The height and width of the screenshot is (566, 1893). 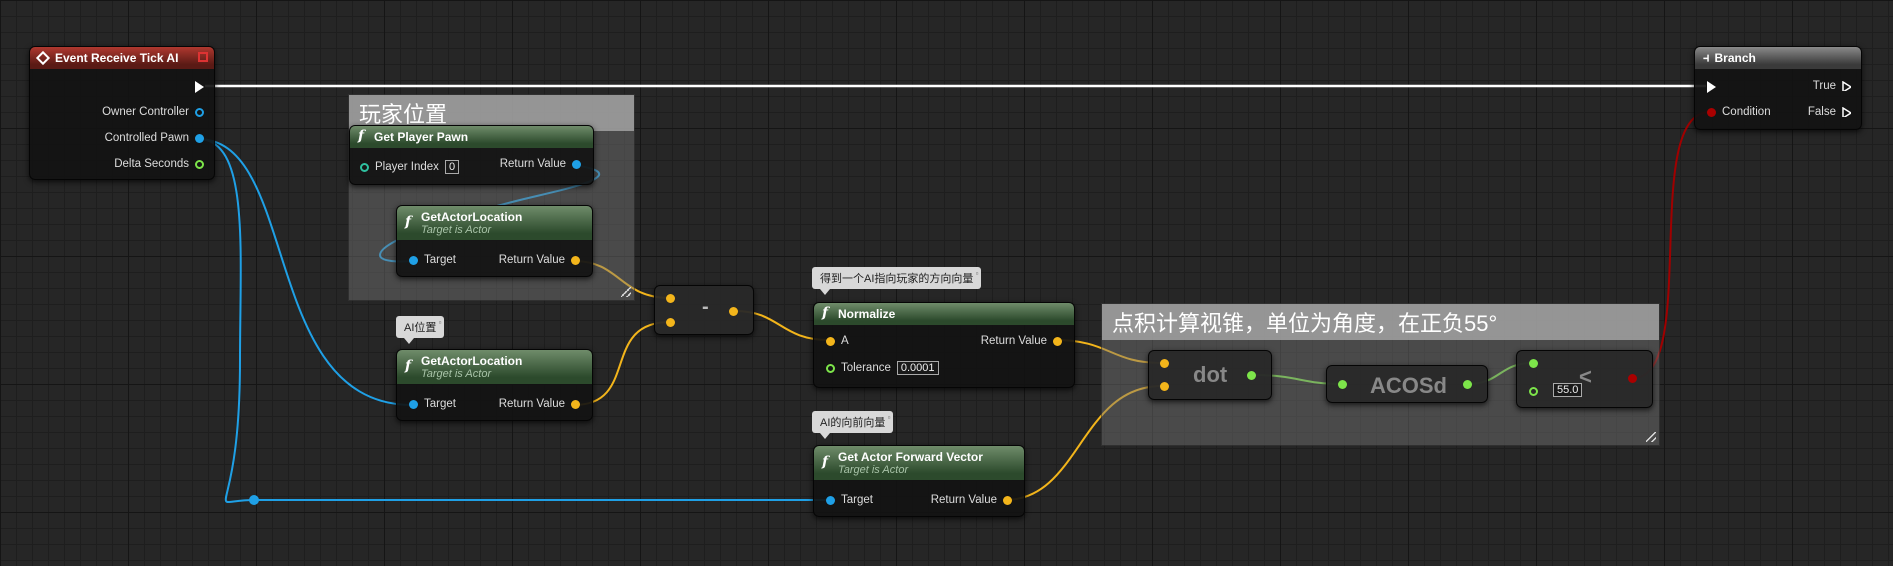 I want to click on false-row: False, so click(x=1829, y=112).